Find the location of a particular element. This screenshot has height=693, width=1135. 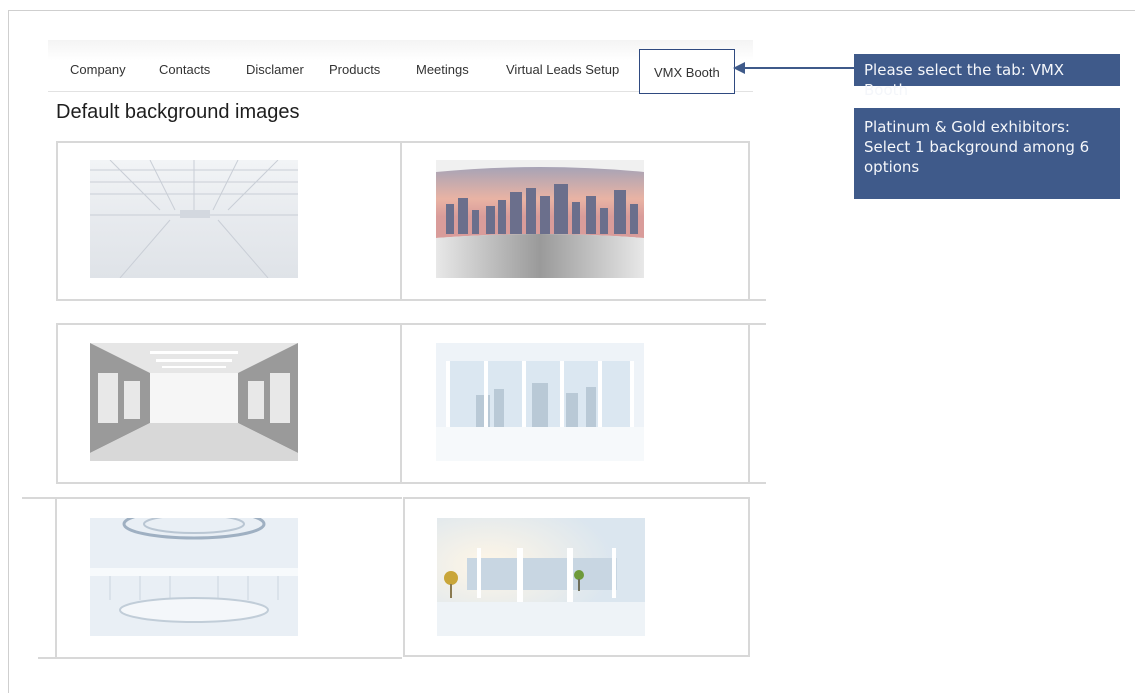

bright-corridor-image is located at coordinates (194, 402).